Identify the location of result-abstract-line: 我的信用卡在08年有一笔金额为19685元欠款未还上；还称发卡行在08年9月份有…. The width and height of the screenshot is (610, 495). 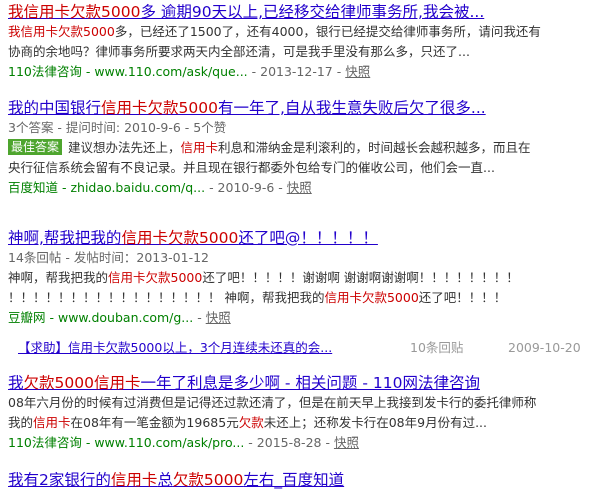
(304, 423).